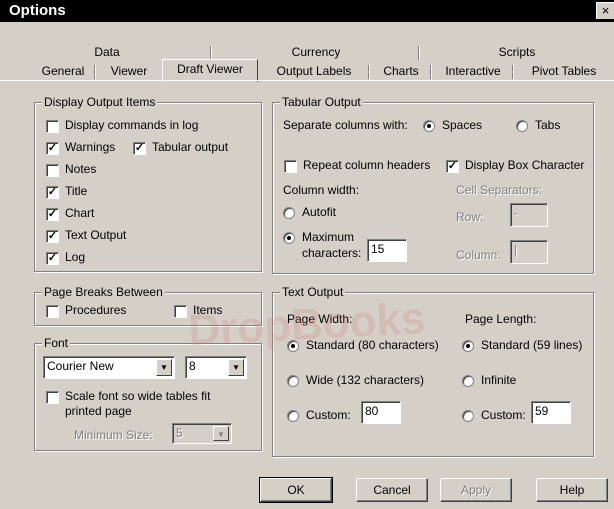  What do you see at coordinates (307, 324) in the screenshot?
I see `watermark: DropBooks` at bounding box center [307, 324].